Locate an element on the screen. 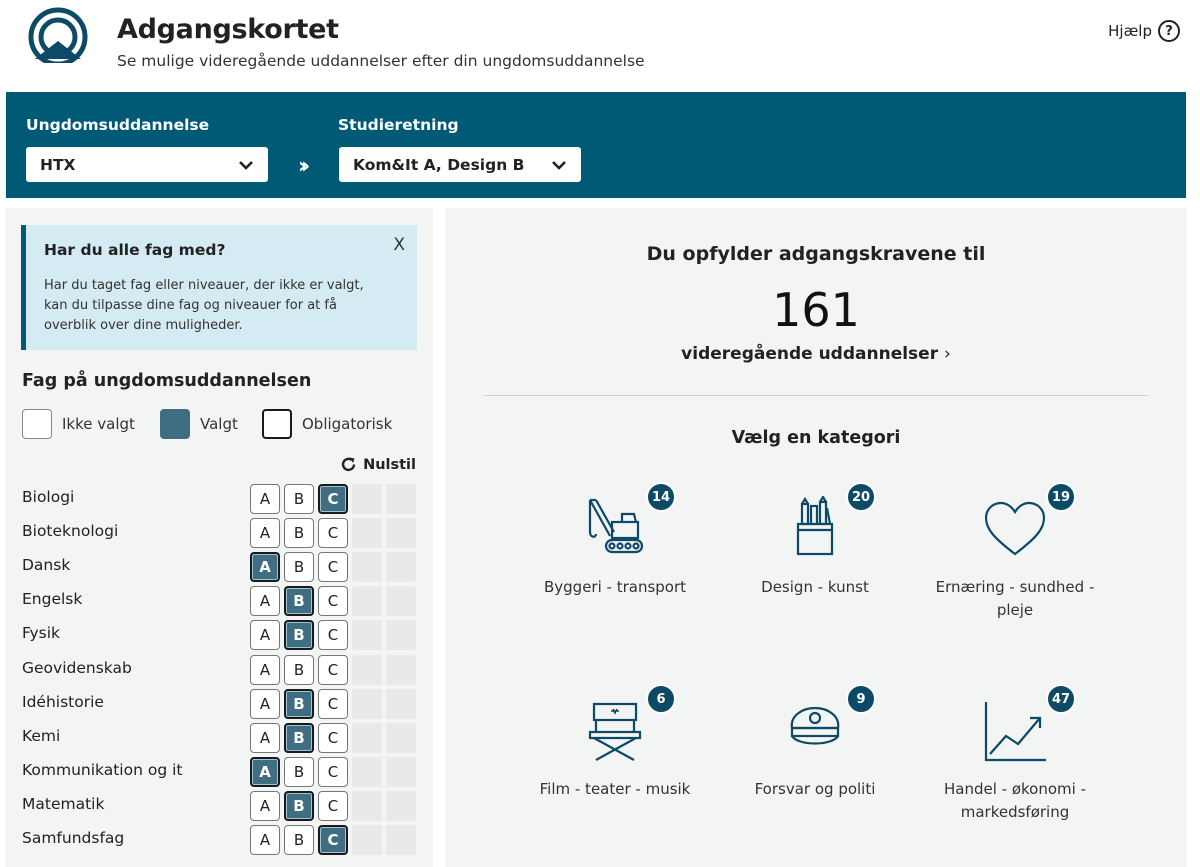 This screenshot has width=1200, height=867. subject-row: Samfundsfag A B C is located at coordinates (219, 839).